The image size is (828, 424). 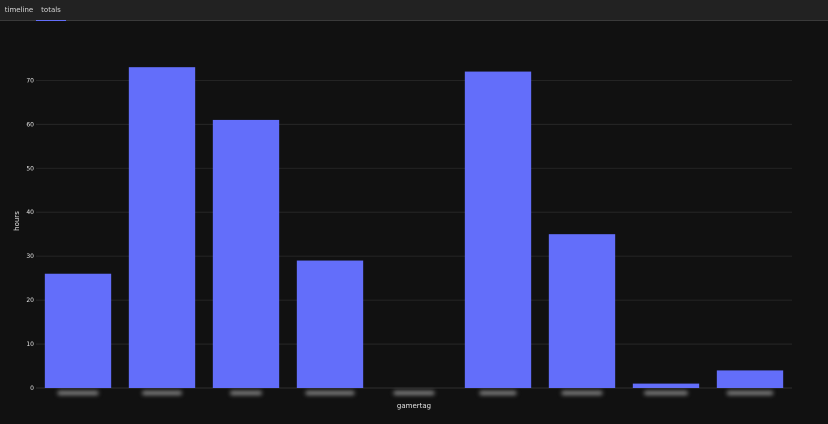 What do you see at coordinates (414, 10) in the screenshot?
I see `tab-bar: timeline totals` at bounding box center [414, 10].